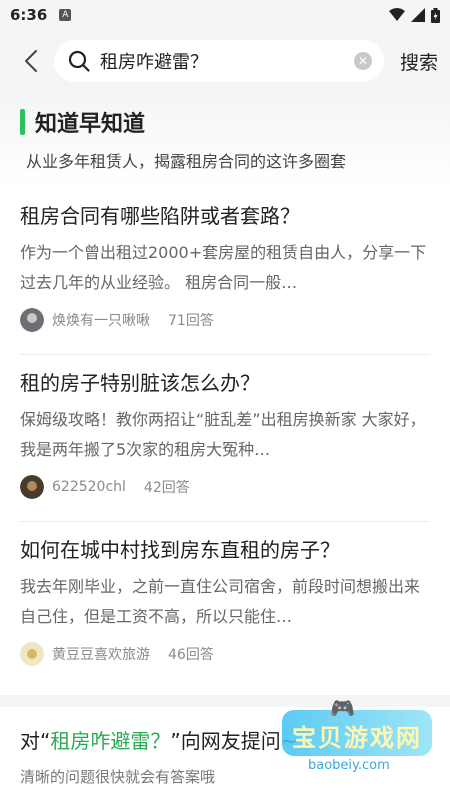 The height and width of the screenshot is (800, 450). I want to click on clear-icon: ✕, so click(362, 61).